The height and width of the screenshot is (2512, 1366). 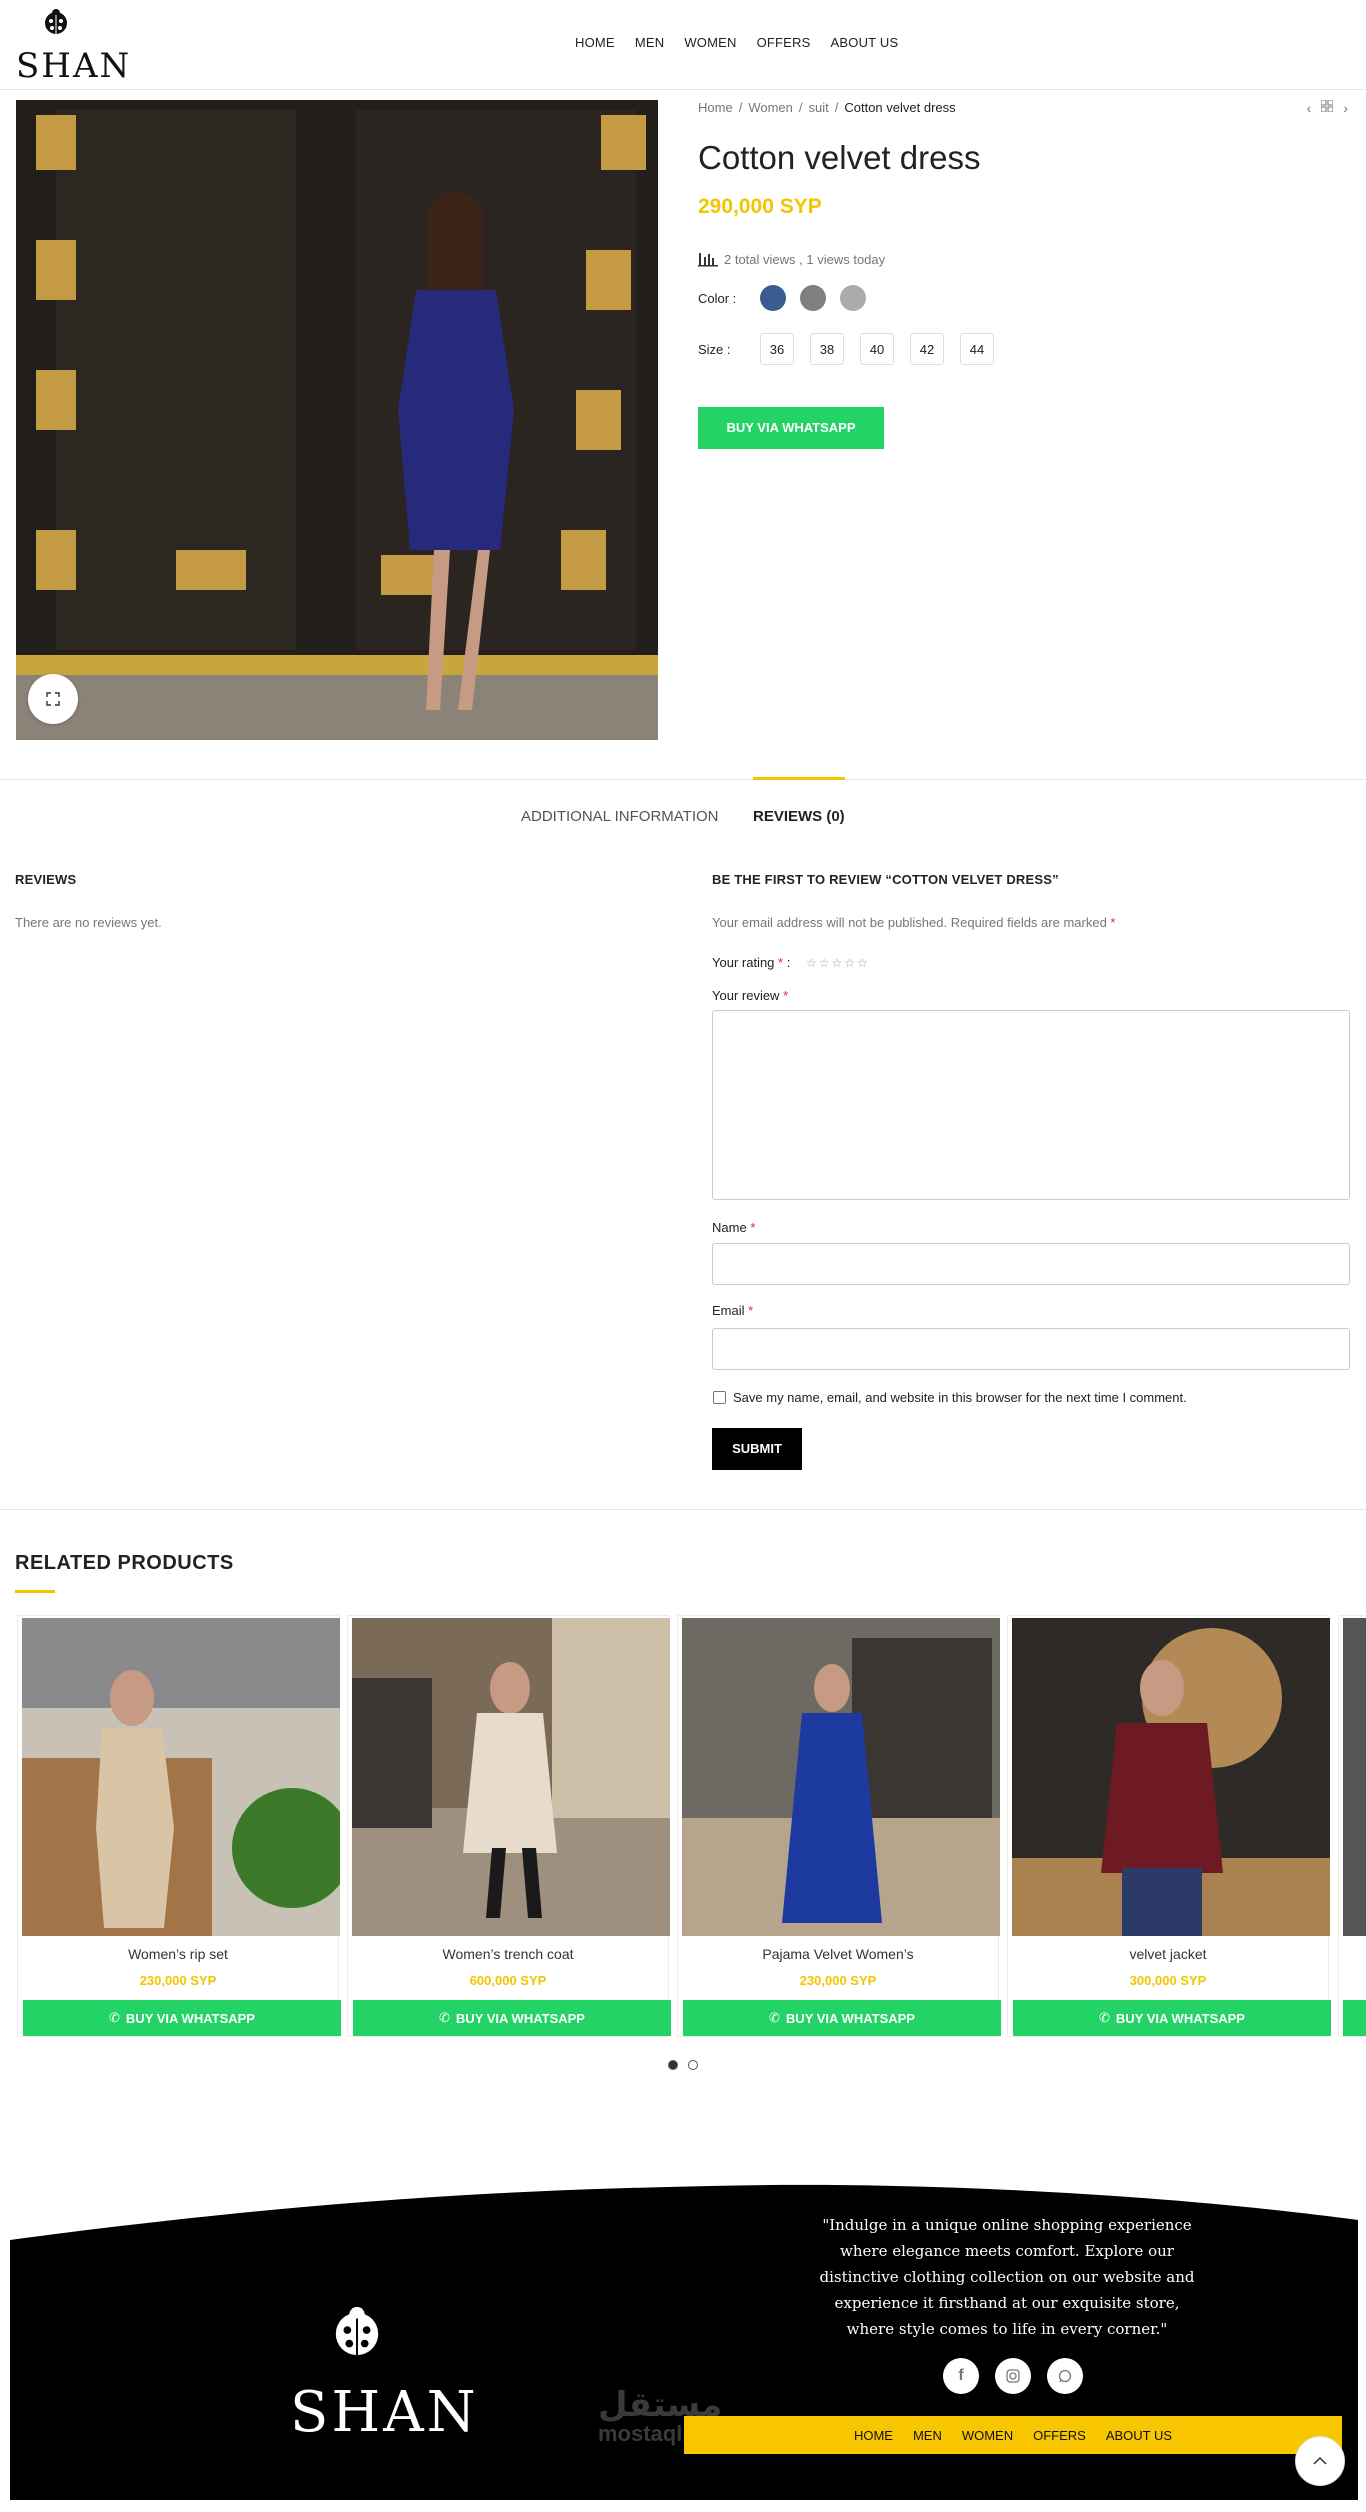 What do you see at coordinates (520, 2018) in the screenshot?
I see `product-card-buy-label: BUY VIA WHATSAPP` at bounding box center [520, 2018].